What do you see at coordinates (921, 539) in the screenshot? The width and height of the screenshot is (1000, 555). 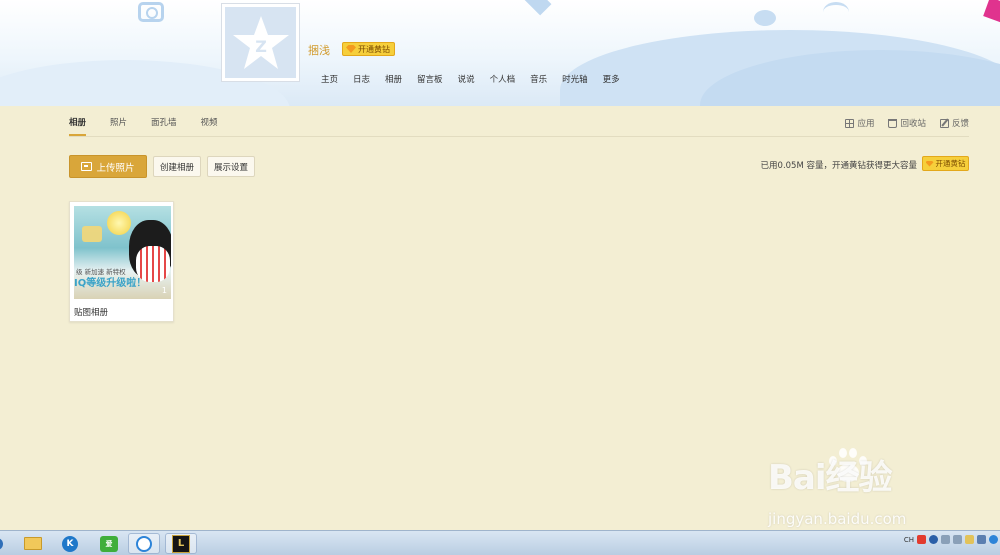 I see `sogou-ime-icon` at bounding box center [921, 539].